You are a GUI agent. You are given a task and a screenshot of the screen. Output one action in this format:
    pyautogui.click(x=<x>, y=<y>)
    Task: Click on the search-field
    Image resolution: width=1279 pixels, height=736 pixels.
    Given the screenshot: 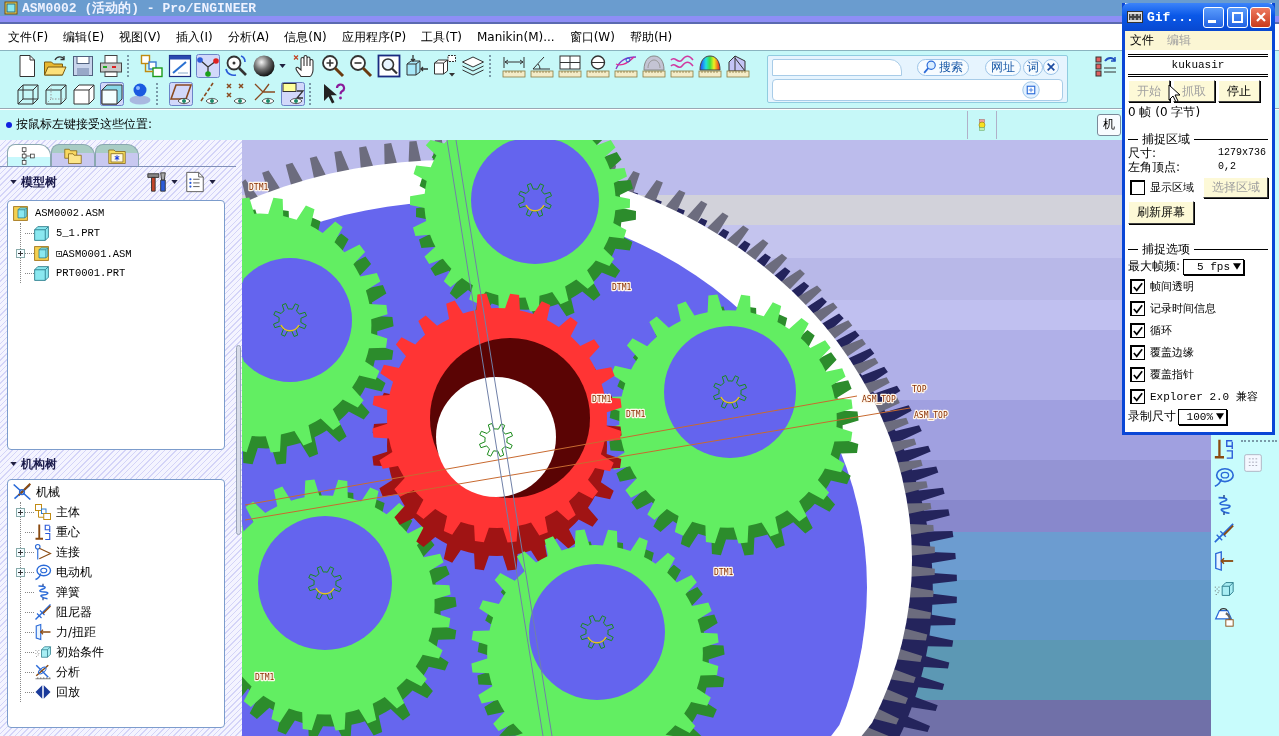 What is the action you would take?
    pyautogui.click(x=837, y=67)
    